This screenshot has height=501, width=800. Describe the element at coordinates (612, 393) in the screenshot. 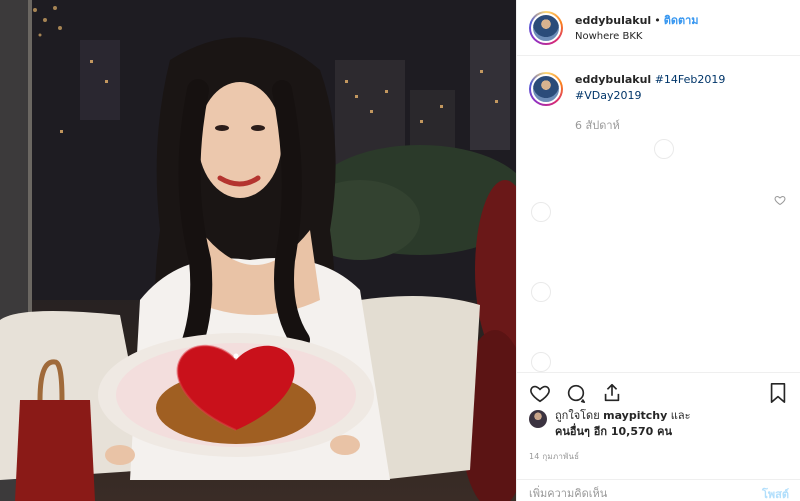

I see `share-icon` at that location.